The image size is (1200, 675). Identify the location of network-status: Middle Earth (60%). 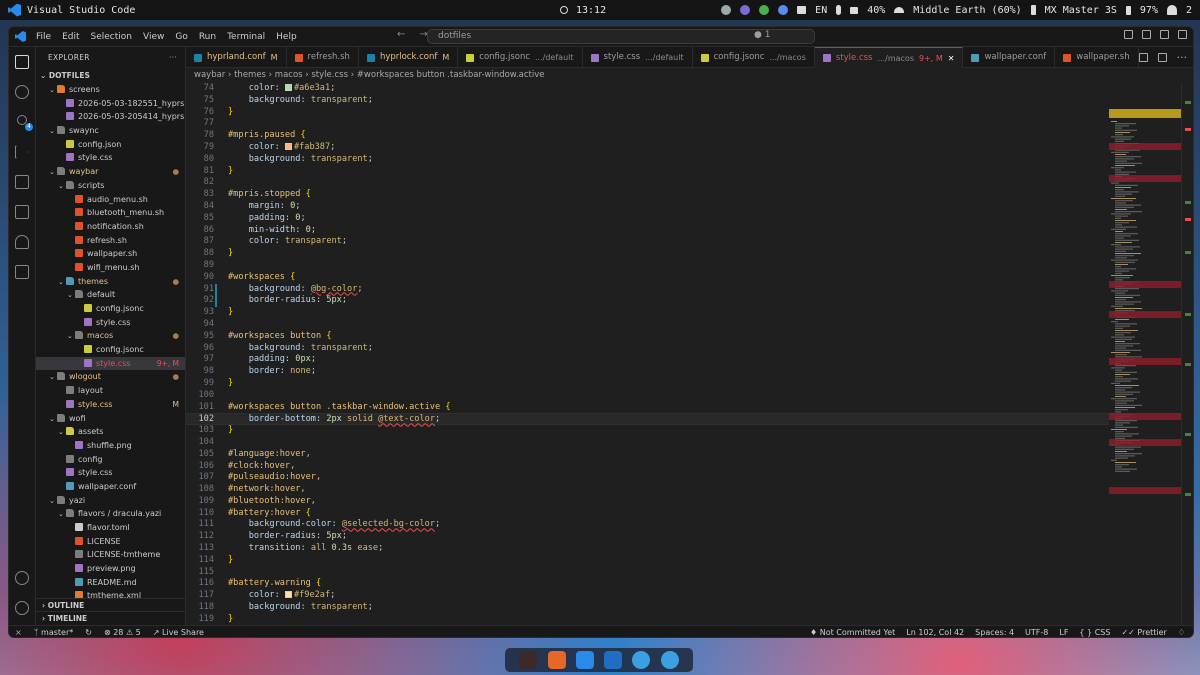
(967, 10).